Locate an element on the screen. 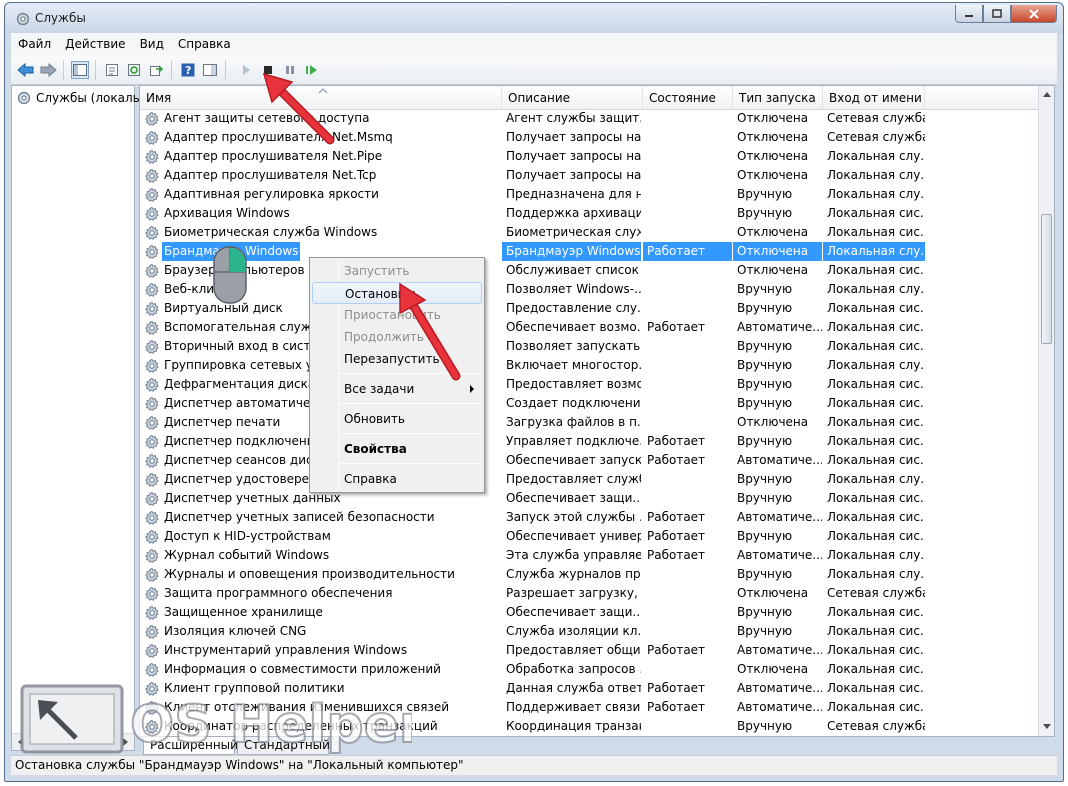 Image resolution: width=1068 pixels, height=786 pixels. properties-sheet-button is located at coordinates (112, 70).